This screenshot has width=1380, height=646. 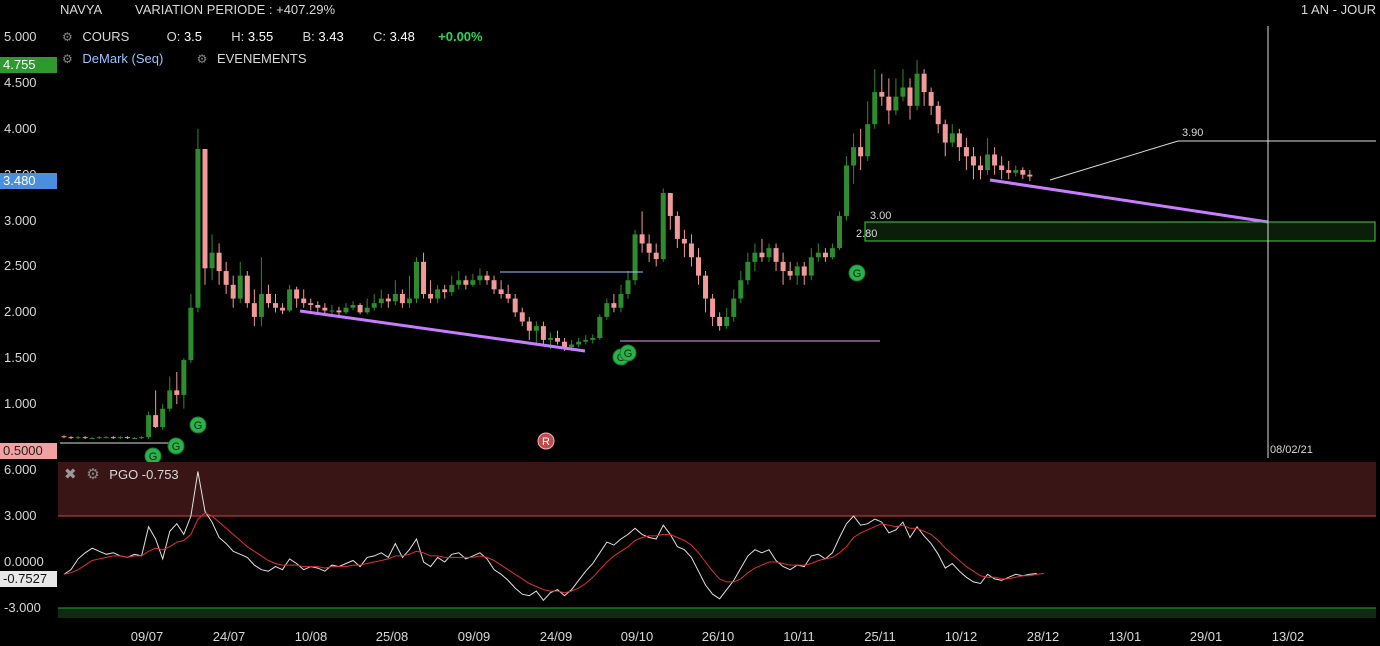 What do you see at coordinates (147, 636) in the screenshot?
I see `date-tick-label: 09/07` at bounding box center [147, 636].